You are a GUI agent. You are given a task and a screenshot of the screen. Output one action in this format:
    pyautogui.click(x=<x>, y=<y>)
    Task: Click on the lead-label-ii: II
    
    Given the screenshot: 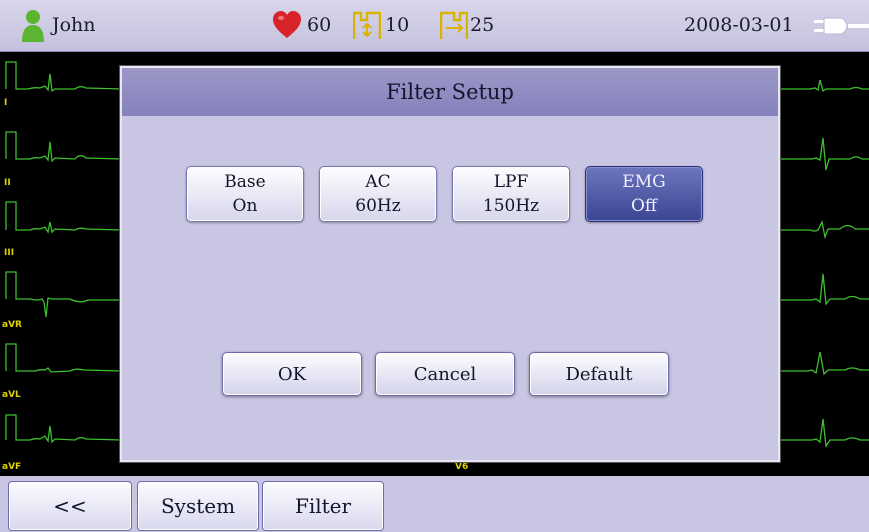 What is the action you would take?
    pyautogui.click(x=7, y=183)
    